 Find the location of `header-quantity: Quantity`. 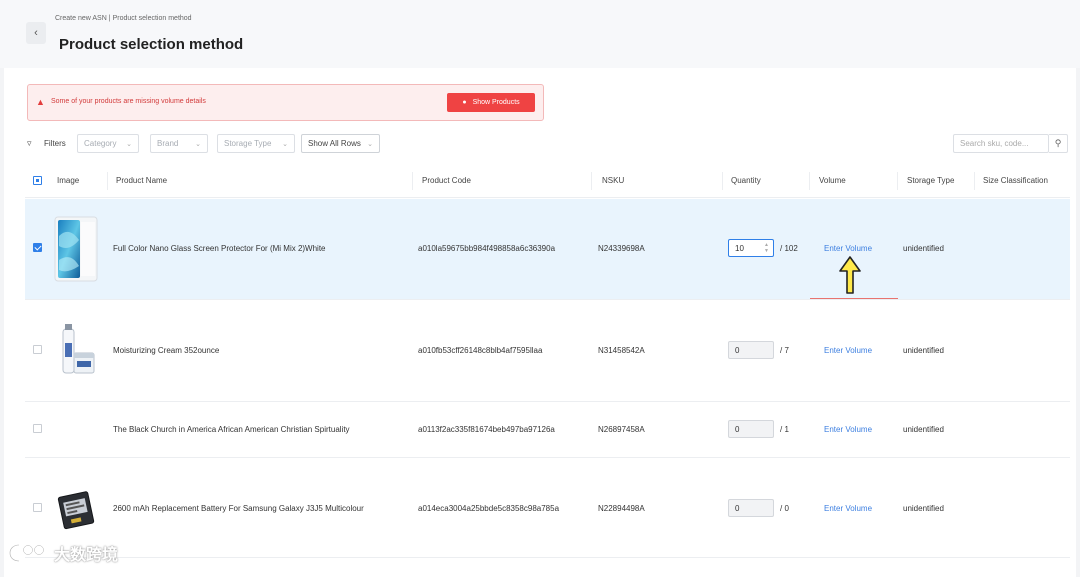

header-quantity: Quantity is located at coordinates (746, 180).